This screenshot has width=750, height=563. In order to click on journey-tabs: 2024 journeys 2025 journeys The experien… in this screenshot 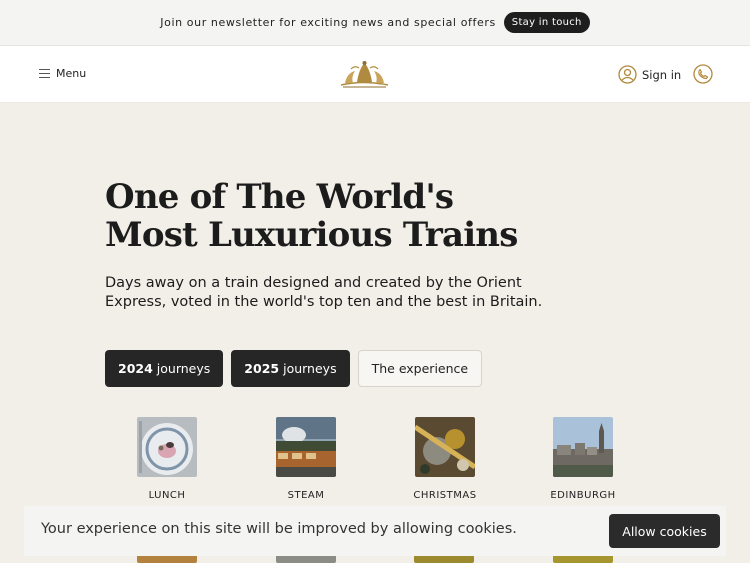, I will do `click(294, 368)`.